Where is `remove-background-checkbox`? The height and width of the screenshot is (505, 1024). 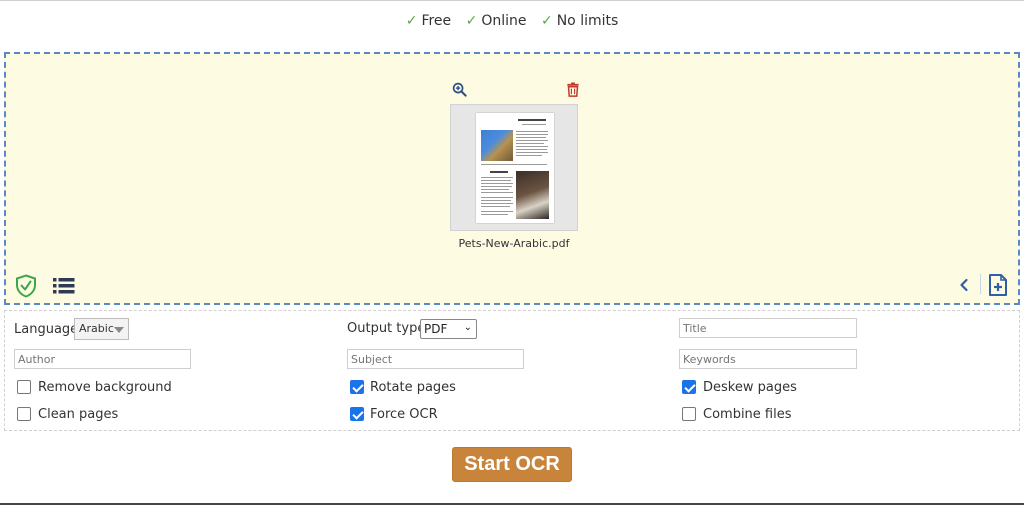
remove-background-checkbox is located at coordinates (24, 387).